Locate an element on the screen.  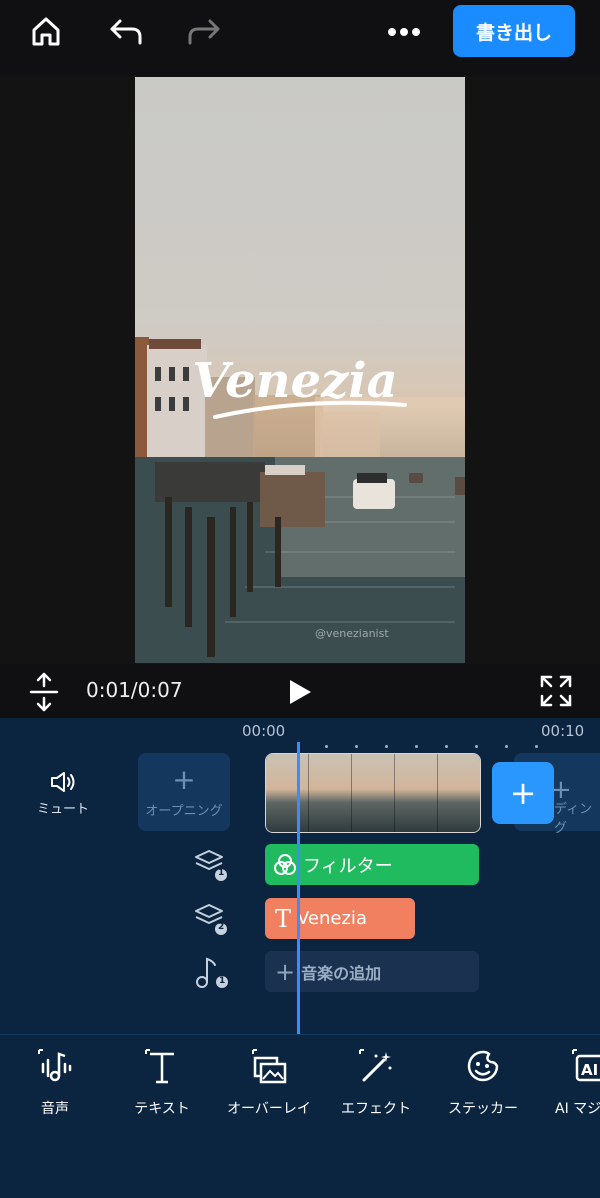
text-track-label: Venezia is located at coordinates (332, 918).